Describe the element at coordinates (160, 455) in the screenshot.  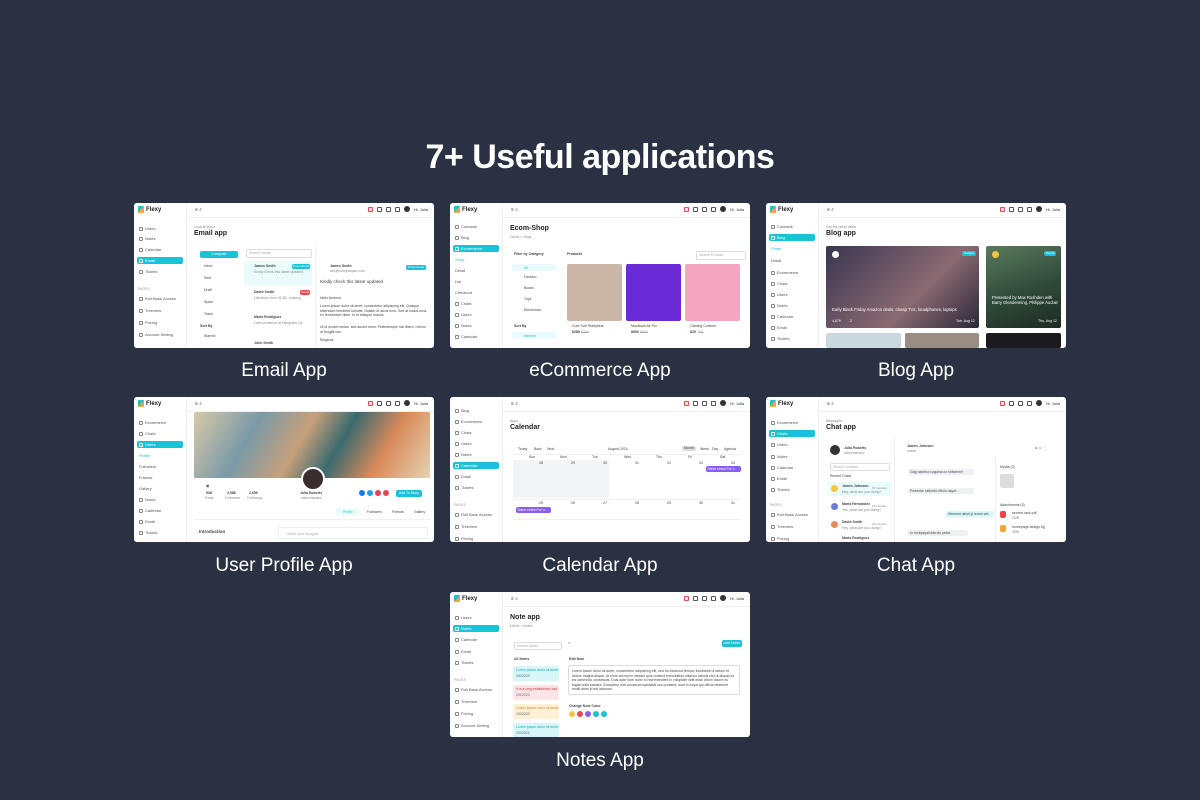
I see `sidebar-item-profile: Profile` at that location.